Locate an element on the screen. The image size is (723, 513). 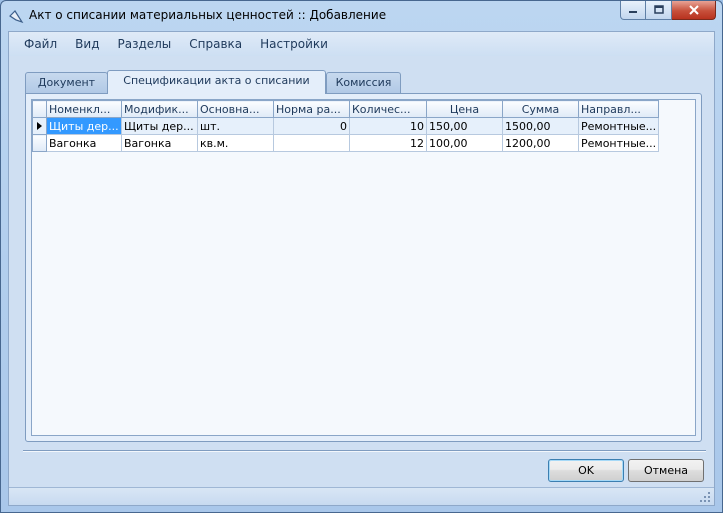
tab-commission: Комиссия is located at coordinates (363, 82).